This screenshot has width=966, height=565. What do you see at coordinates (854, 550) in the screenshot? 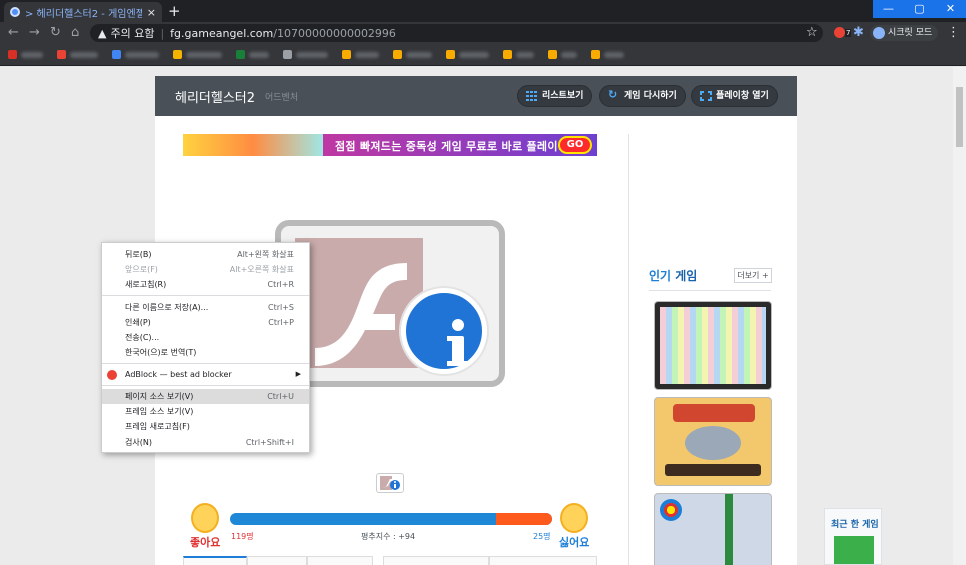
I see `recent-game-thumbnail` at bounding box center [854, 550].